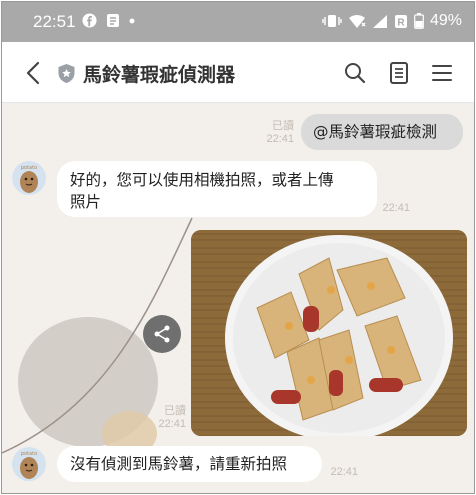 This screenshot has height=495, width=476. I want to click on share-icon, so click(162, 334).